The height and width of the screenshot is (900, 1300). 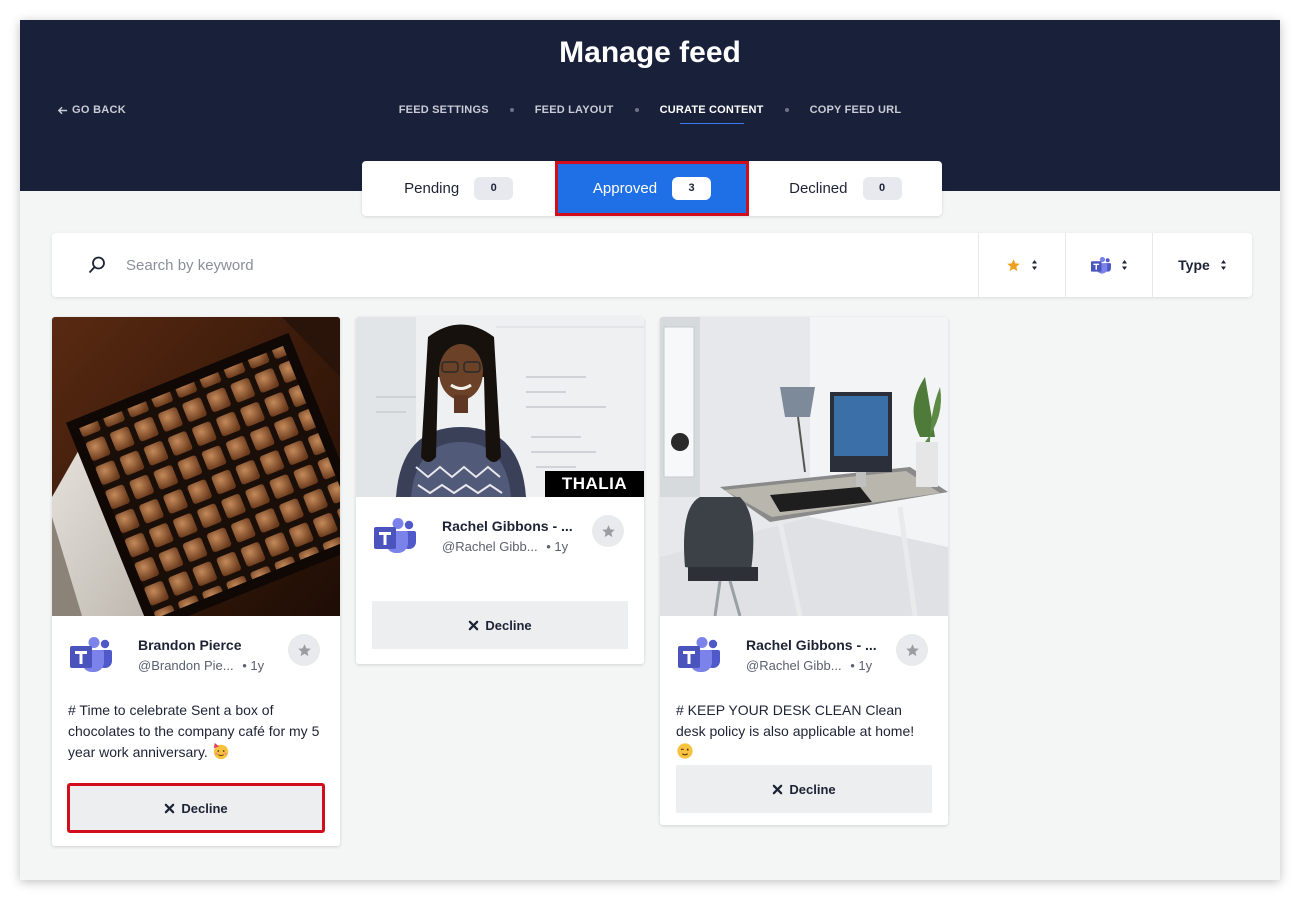 I want to click on teams-icon, so click(x=1100, y=265).